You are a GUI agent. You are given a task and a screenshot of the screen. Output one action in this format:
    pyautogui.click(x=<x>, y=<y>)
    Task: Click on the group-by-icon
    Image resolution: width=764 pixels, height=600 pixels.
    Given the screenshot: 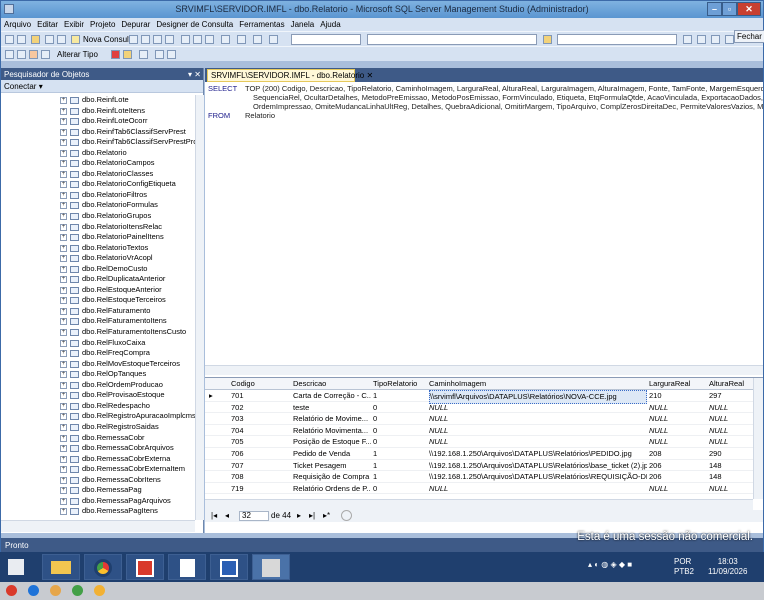 What is the action you would take?
    pyautogui.click(x=143, y=54)
    